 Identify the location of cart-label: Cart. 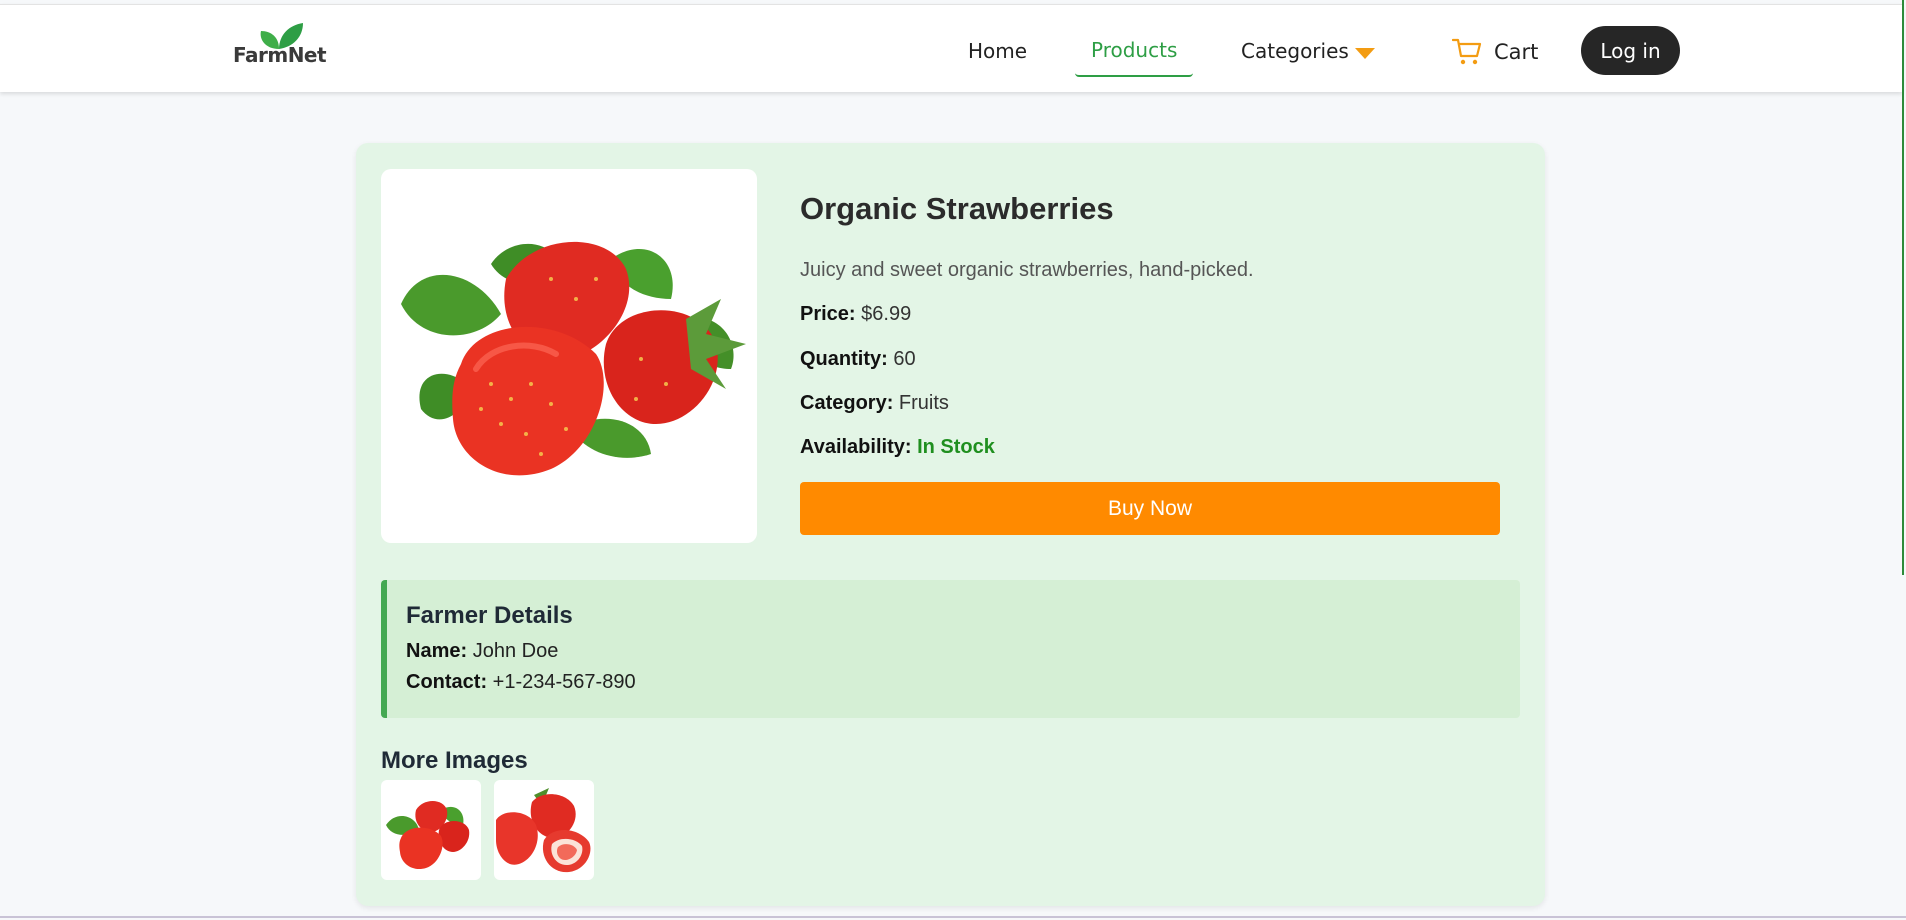
(1516, 52).